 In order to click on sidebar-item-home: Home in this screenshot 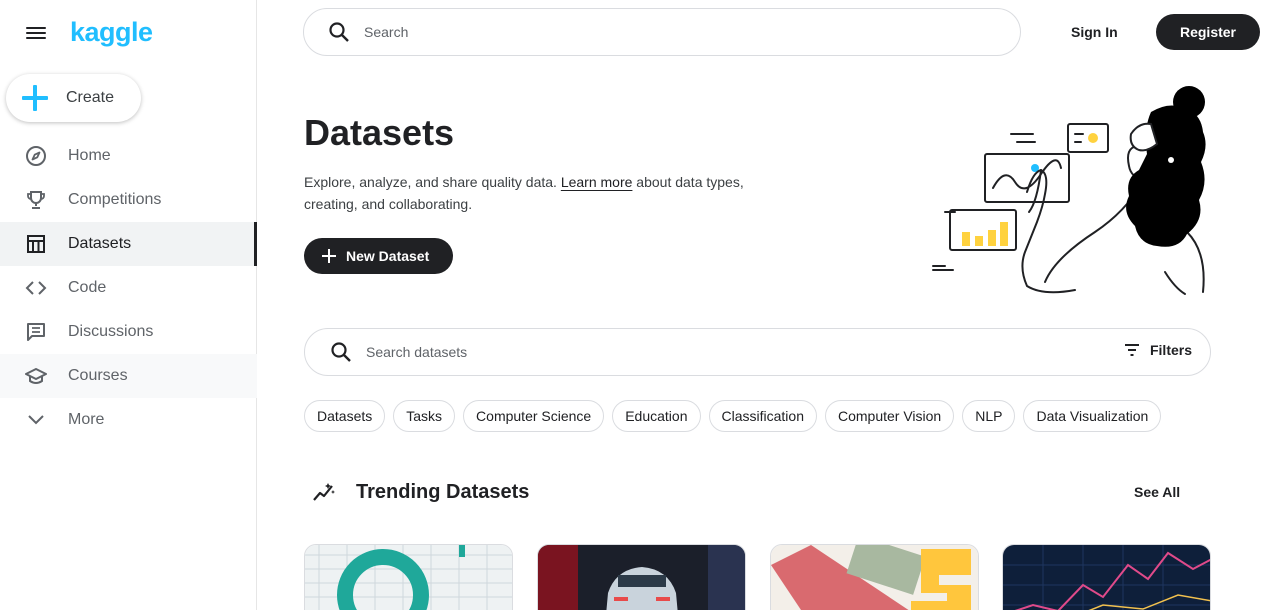, I will do `click(128, 156)`.